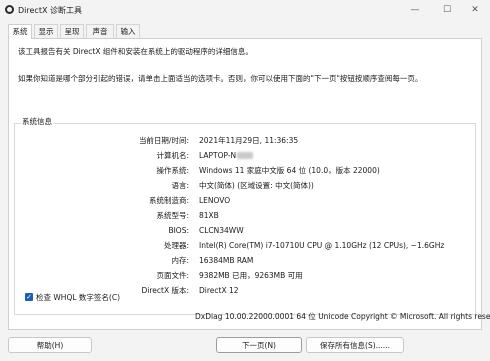 Image resolution: width=490 pixels, height=361 pixels. What do you see at coordinates (180, 185) in the screenshot?
I see `info-label: 语言:` at bounding box center [180, 185].